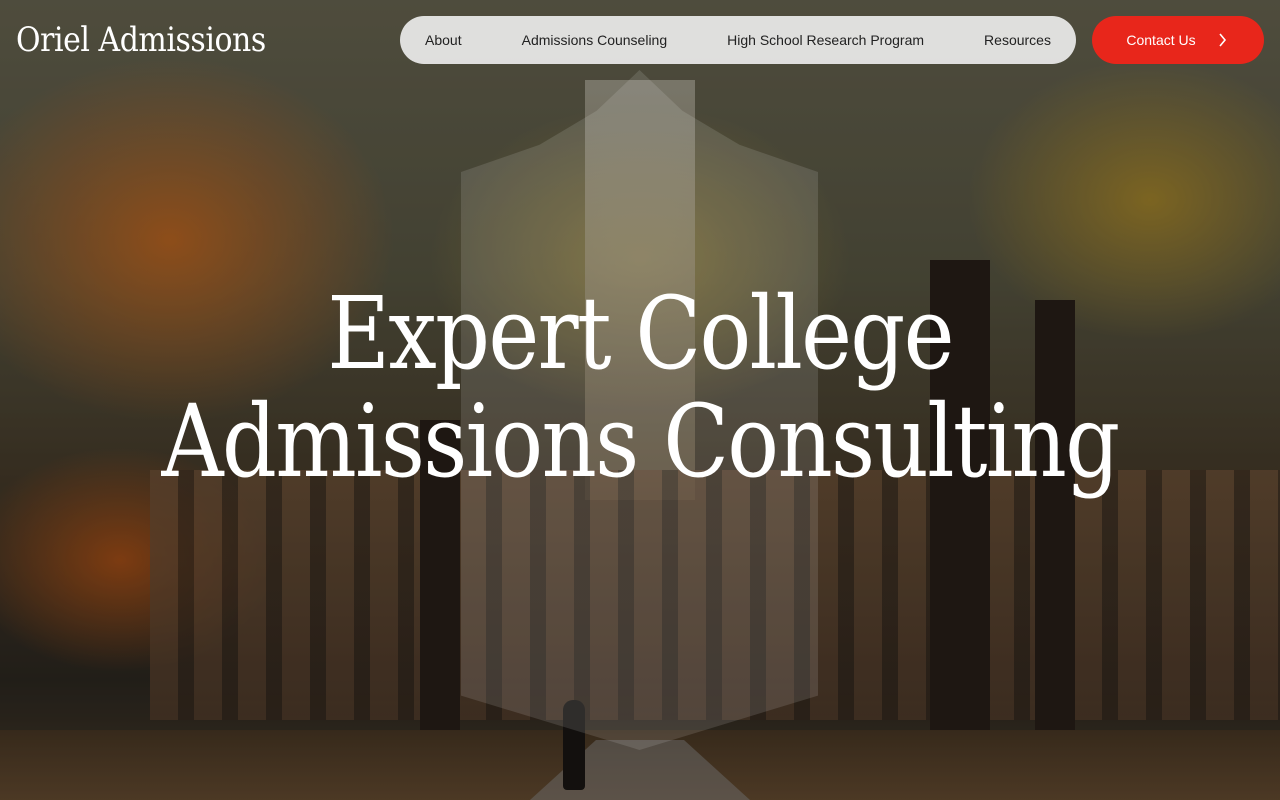  What do you see at coordinates (595, 40) in the screenshot?
I see `nav-item-admissions-counseling: Admissions Counseling` at bounding box center [595, 40].